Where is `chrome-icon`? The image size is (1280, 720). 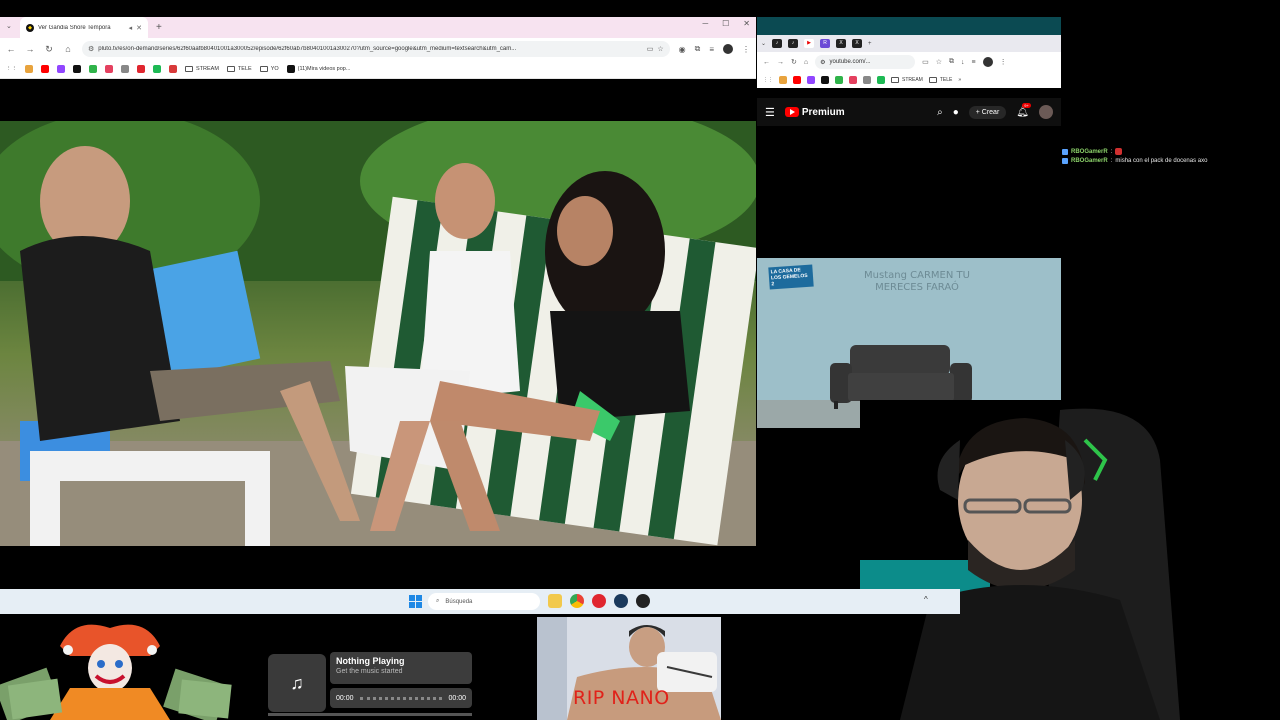 chrome-icon is located at coordinates (577, 601).